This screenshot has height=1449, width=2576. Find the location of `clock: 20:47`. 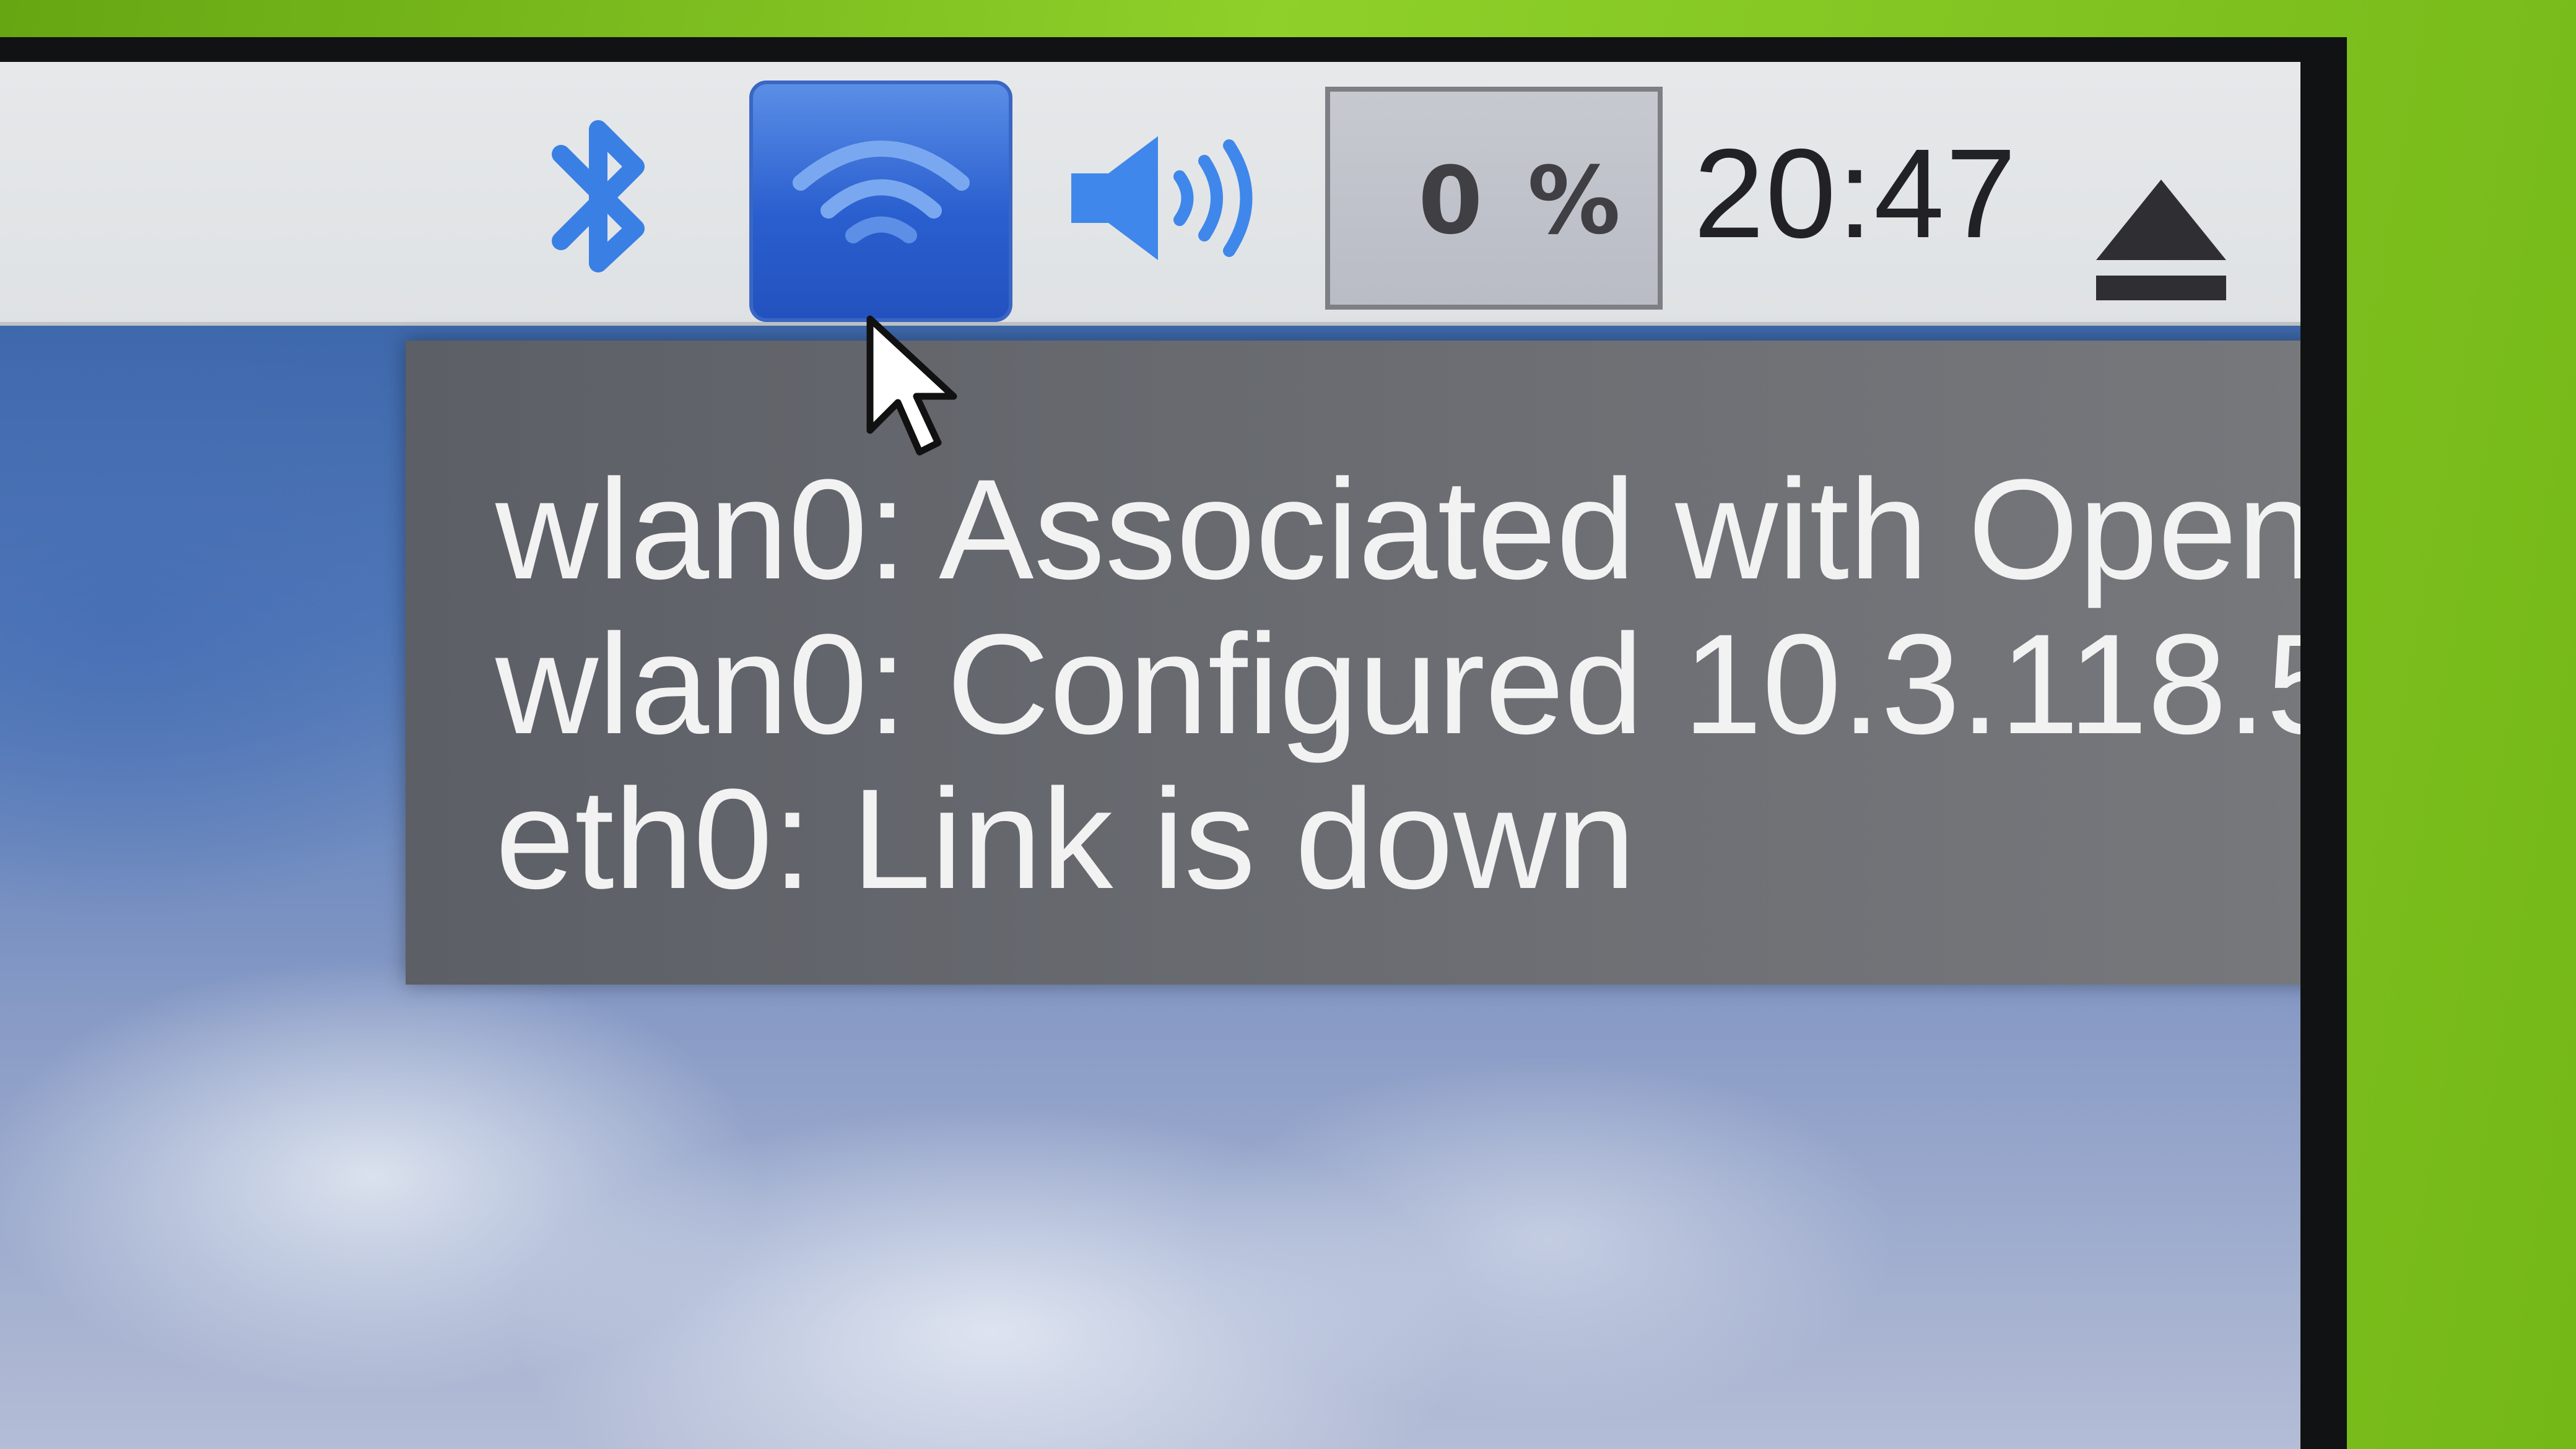

clock: 20:47 is located at coordinates (1855, 193).